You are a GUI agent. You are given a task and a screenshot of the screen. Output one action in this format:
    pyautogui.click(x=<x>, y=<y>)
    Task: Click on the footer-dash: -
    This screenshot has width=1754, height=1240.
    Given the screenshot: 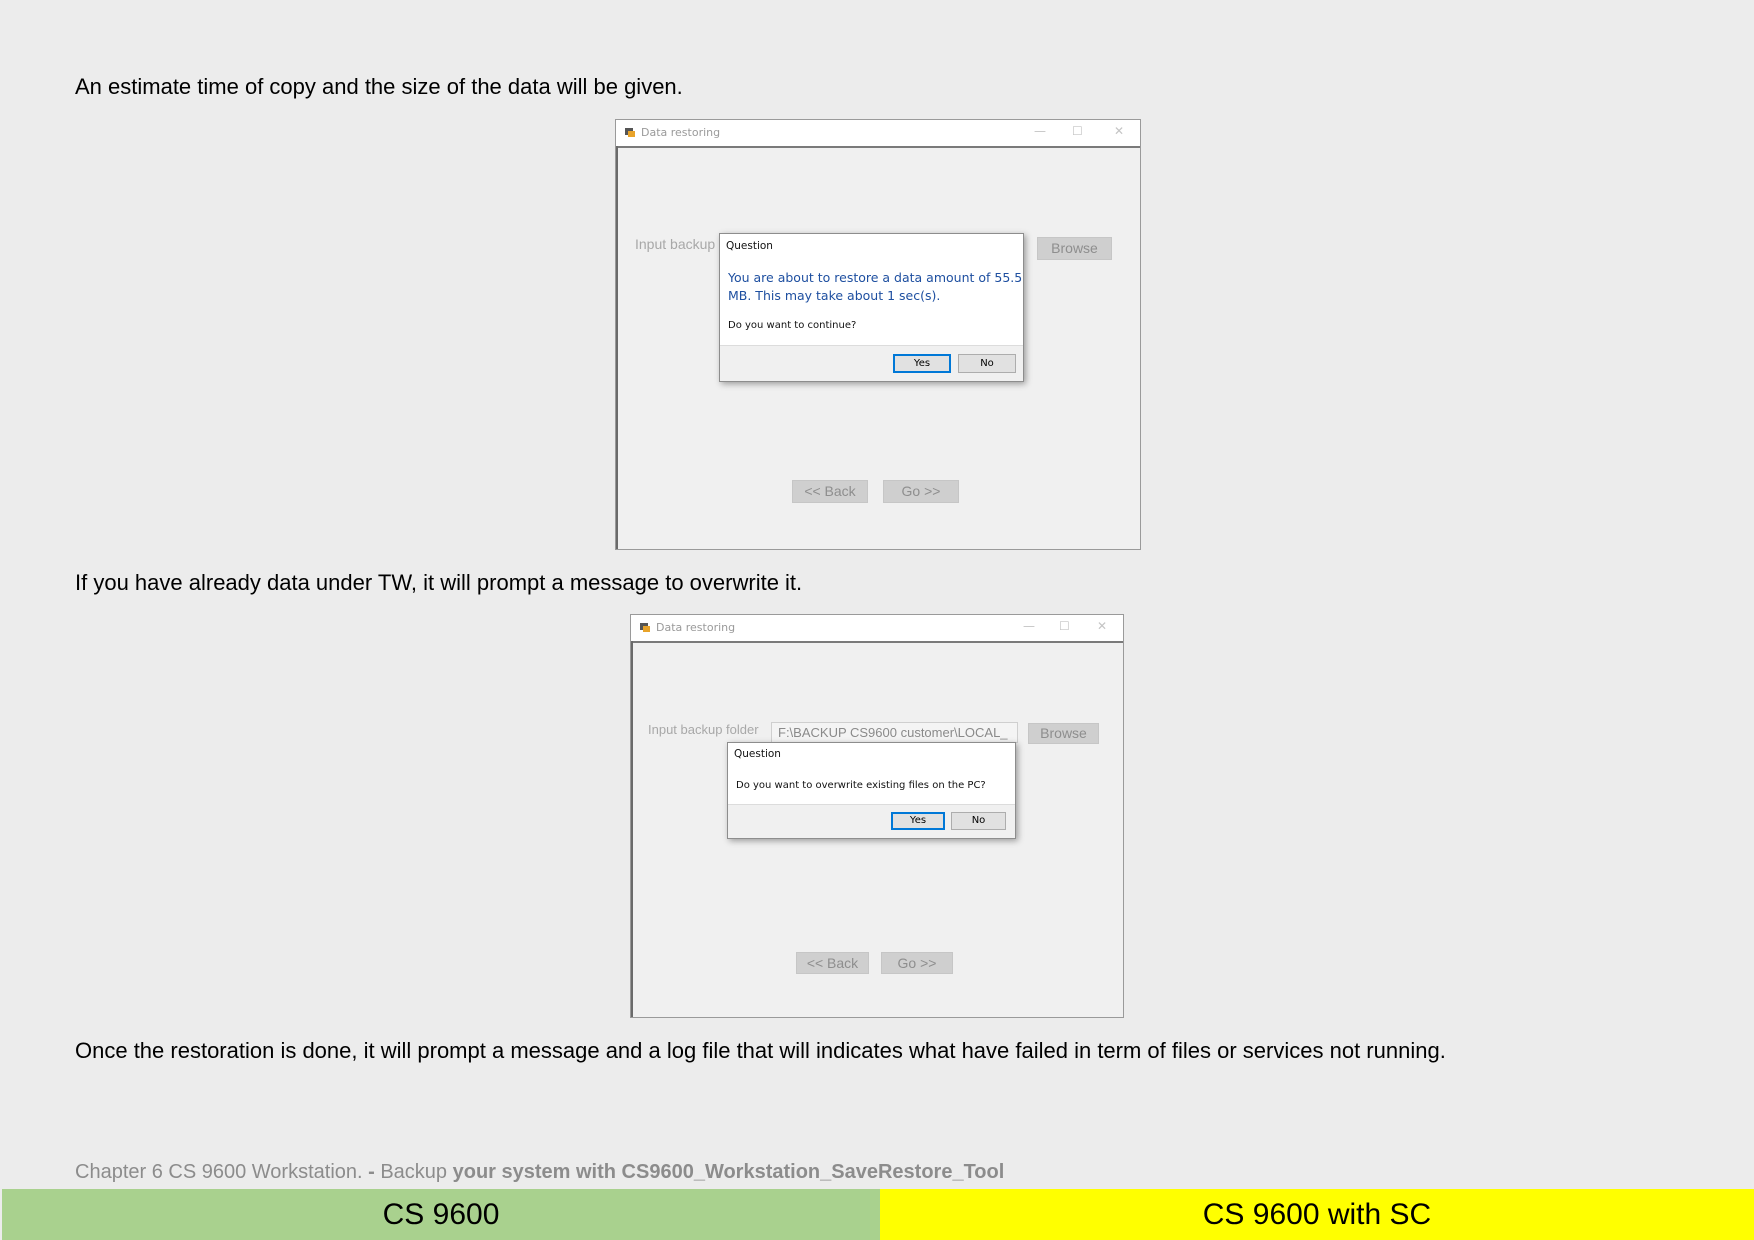 What is the action you would take?
    pyautogui.click(x=371, y=1172)
    